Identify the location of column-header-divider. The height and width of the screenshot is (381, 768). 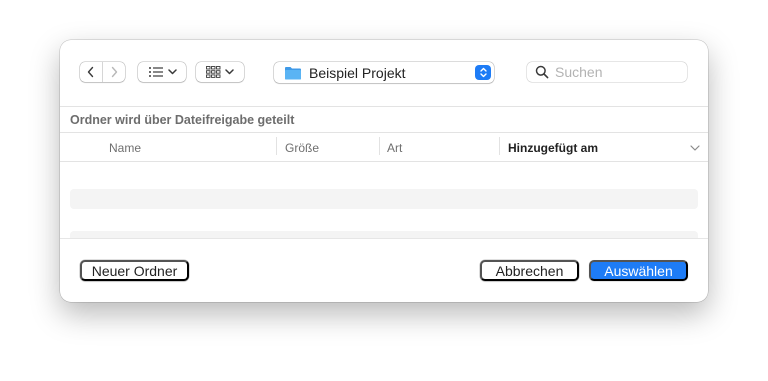
(384, 161).